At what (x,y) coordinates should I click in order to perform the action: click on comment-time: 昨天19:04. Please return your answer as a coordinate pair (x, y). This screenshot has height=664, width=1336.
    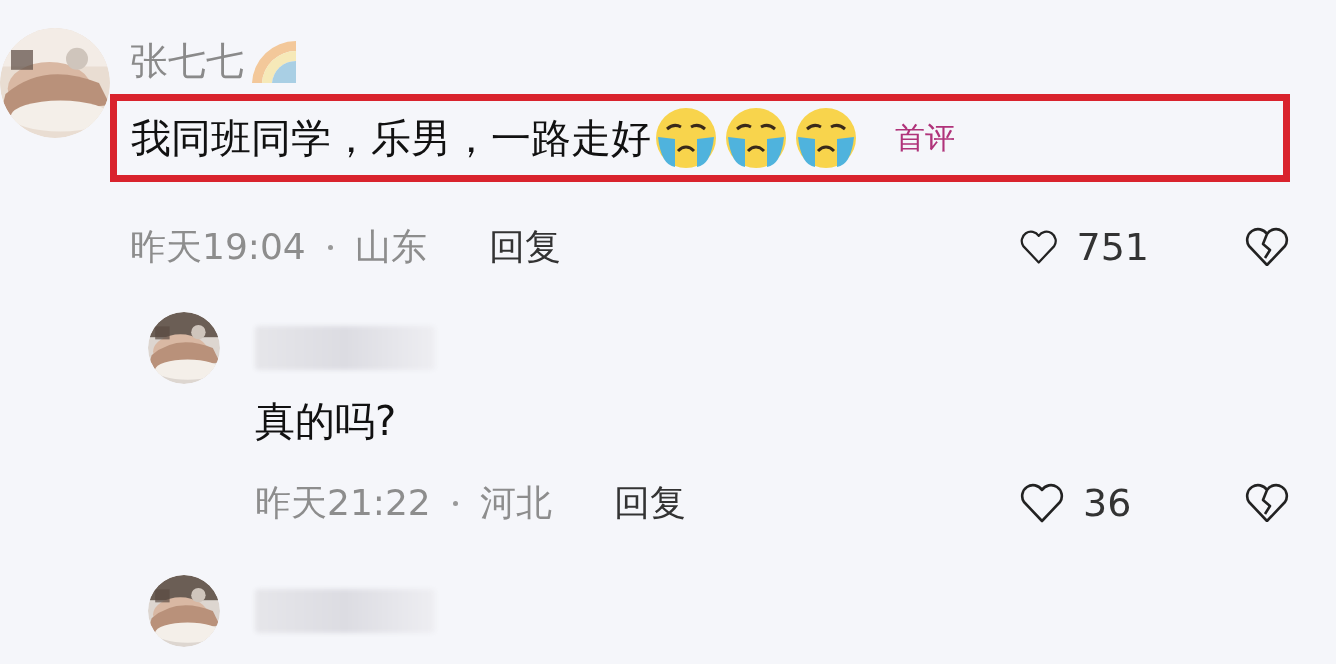
    Looking at the image, I should click on (218, 246).